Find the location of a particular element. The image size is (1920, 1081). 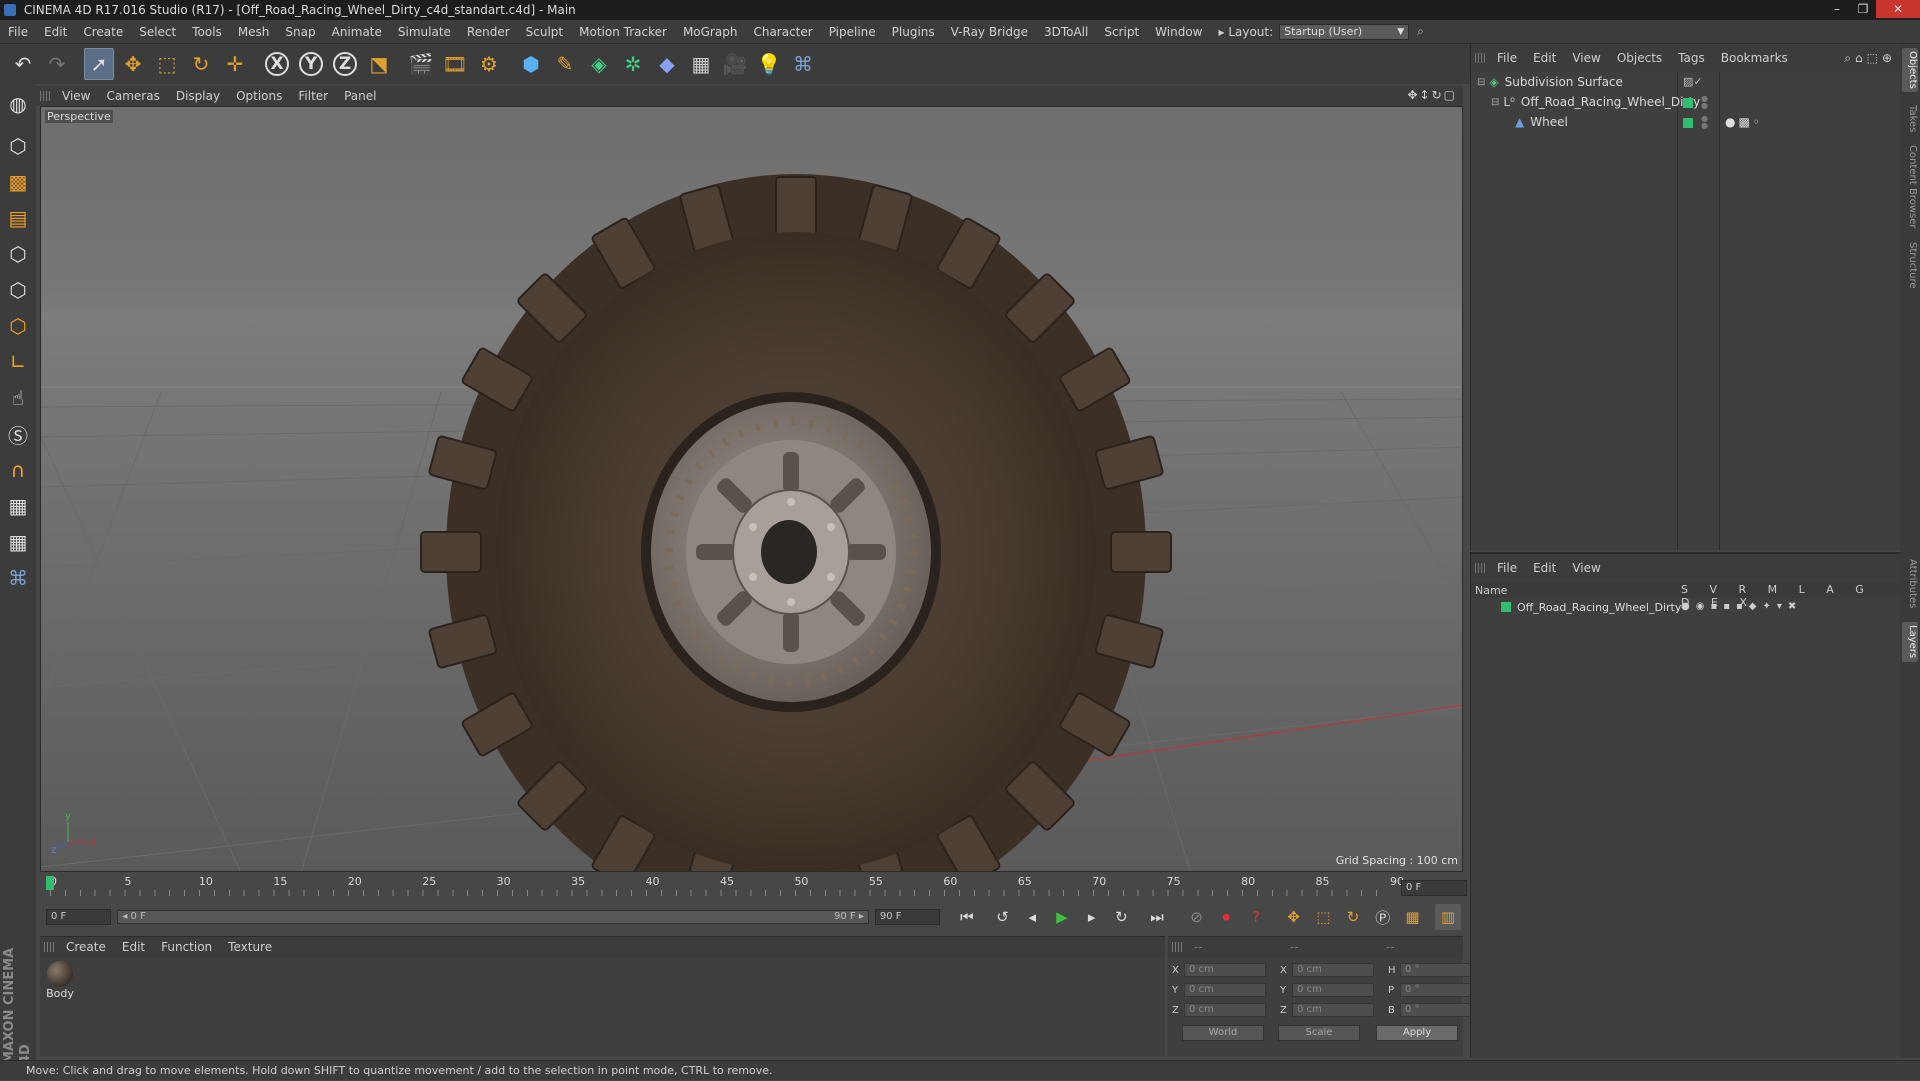

om-menu-view: View is located at coordinates (1586, 58).